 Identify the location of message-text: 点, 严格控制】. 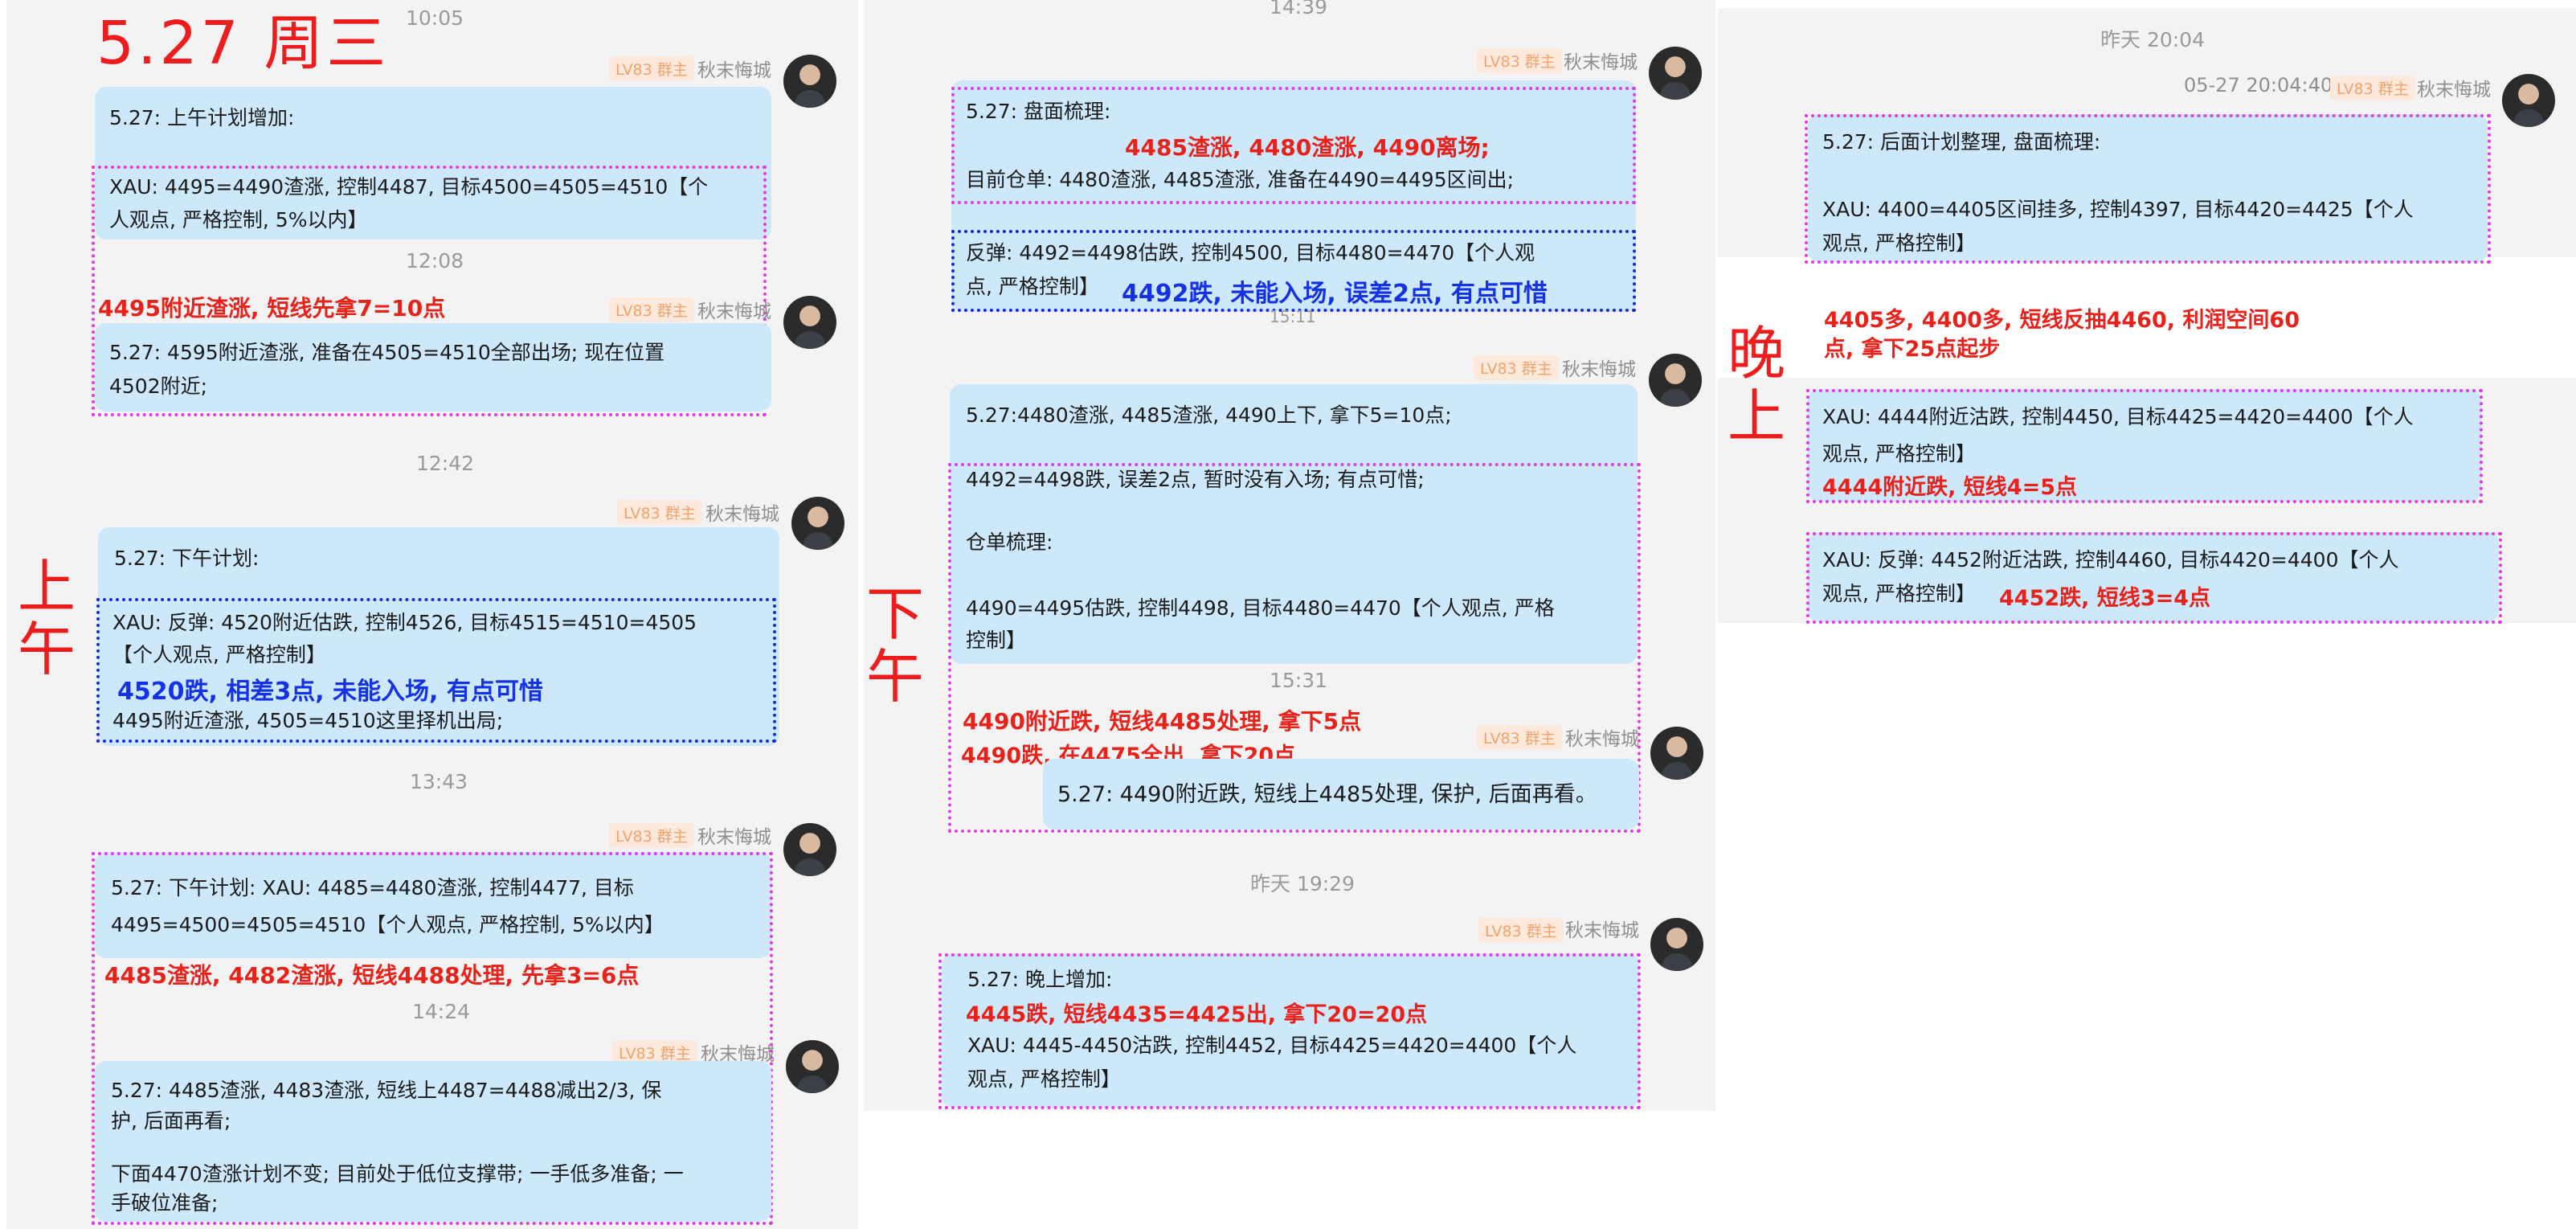
(1032, 286).